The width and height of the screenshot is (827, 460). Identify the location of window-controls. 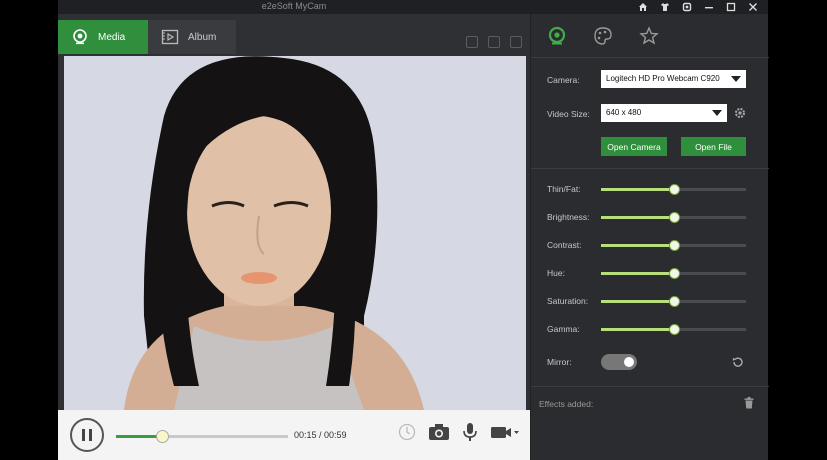
(698, 7).